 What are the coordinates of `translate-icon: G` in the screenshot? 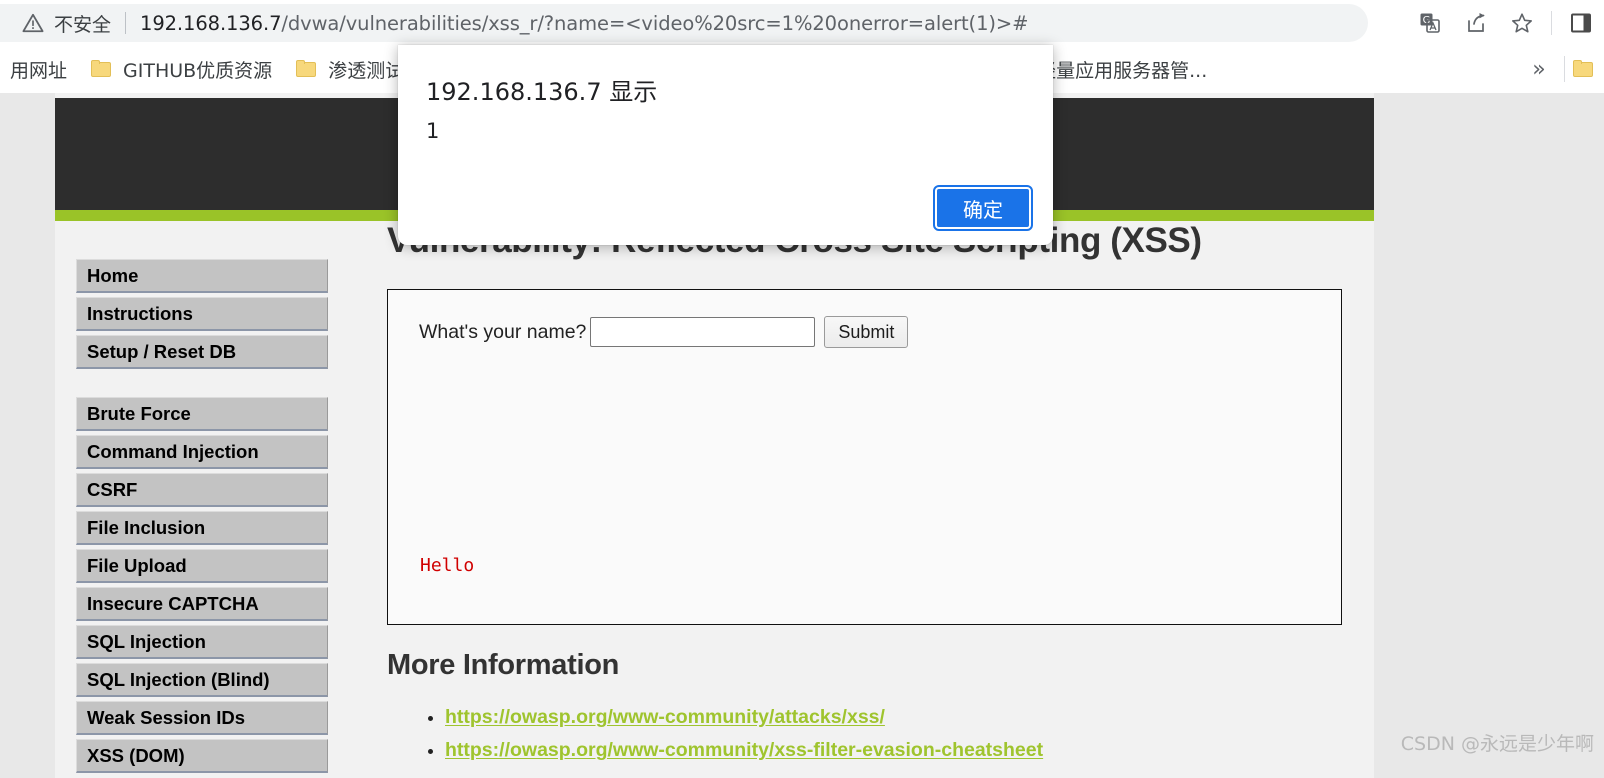 It's located at (1430, 23).